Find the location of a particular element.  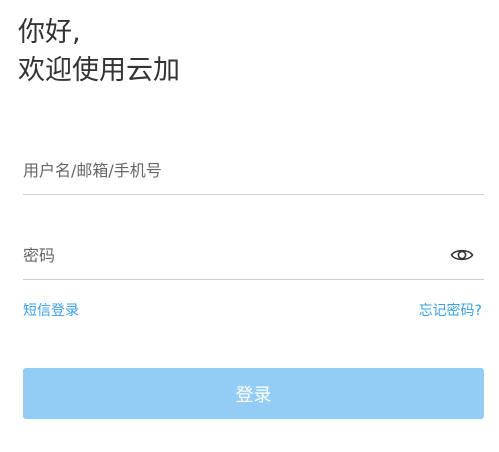

welcome-heading: 你好, 欢迎使用云加 is located at coordinates (99, 52).